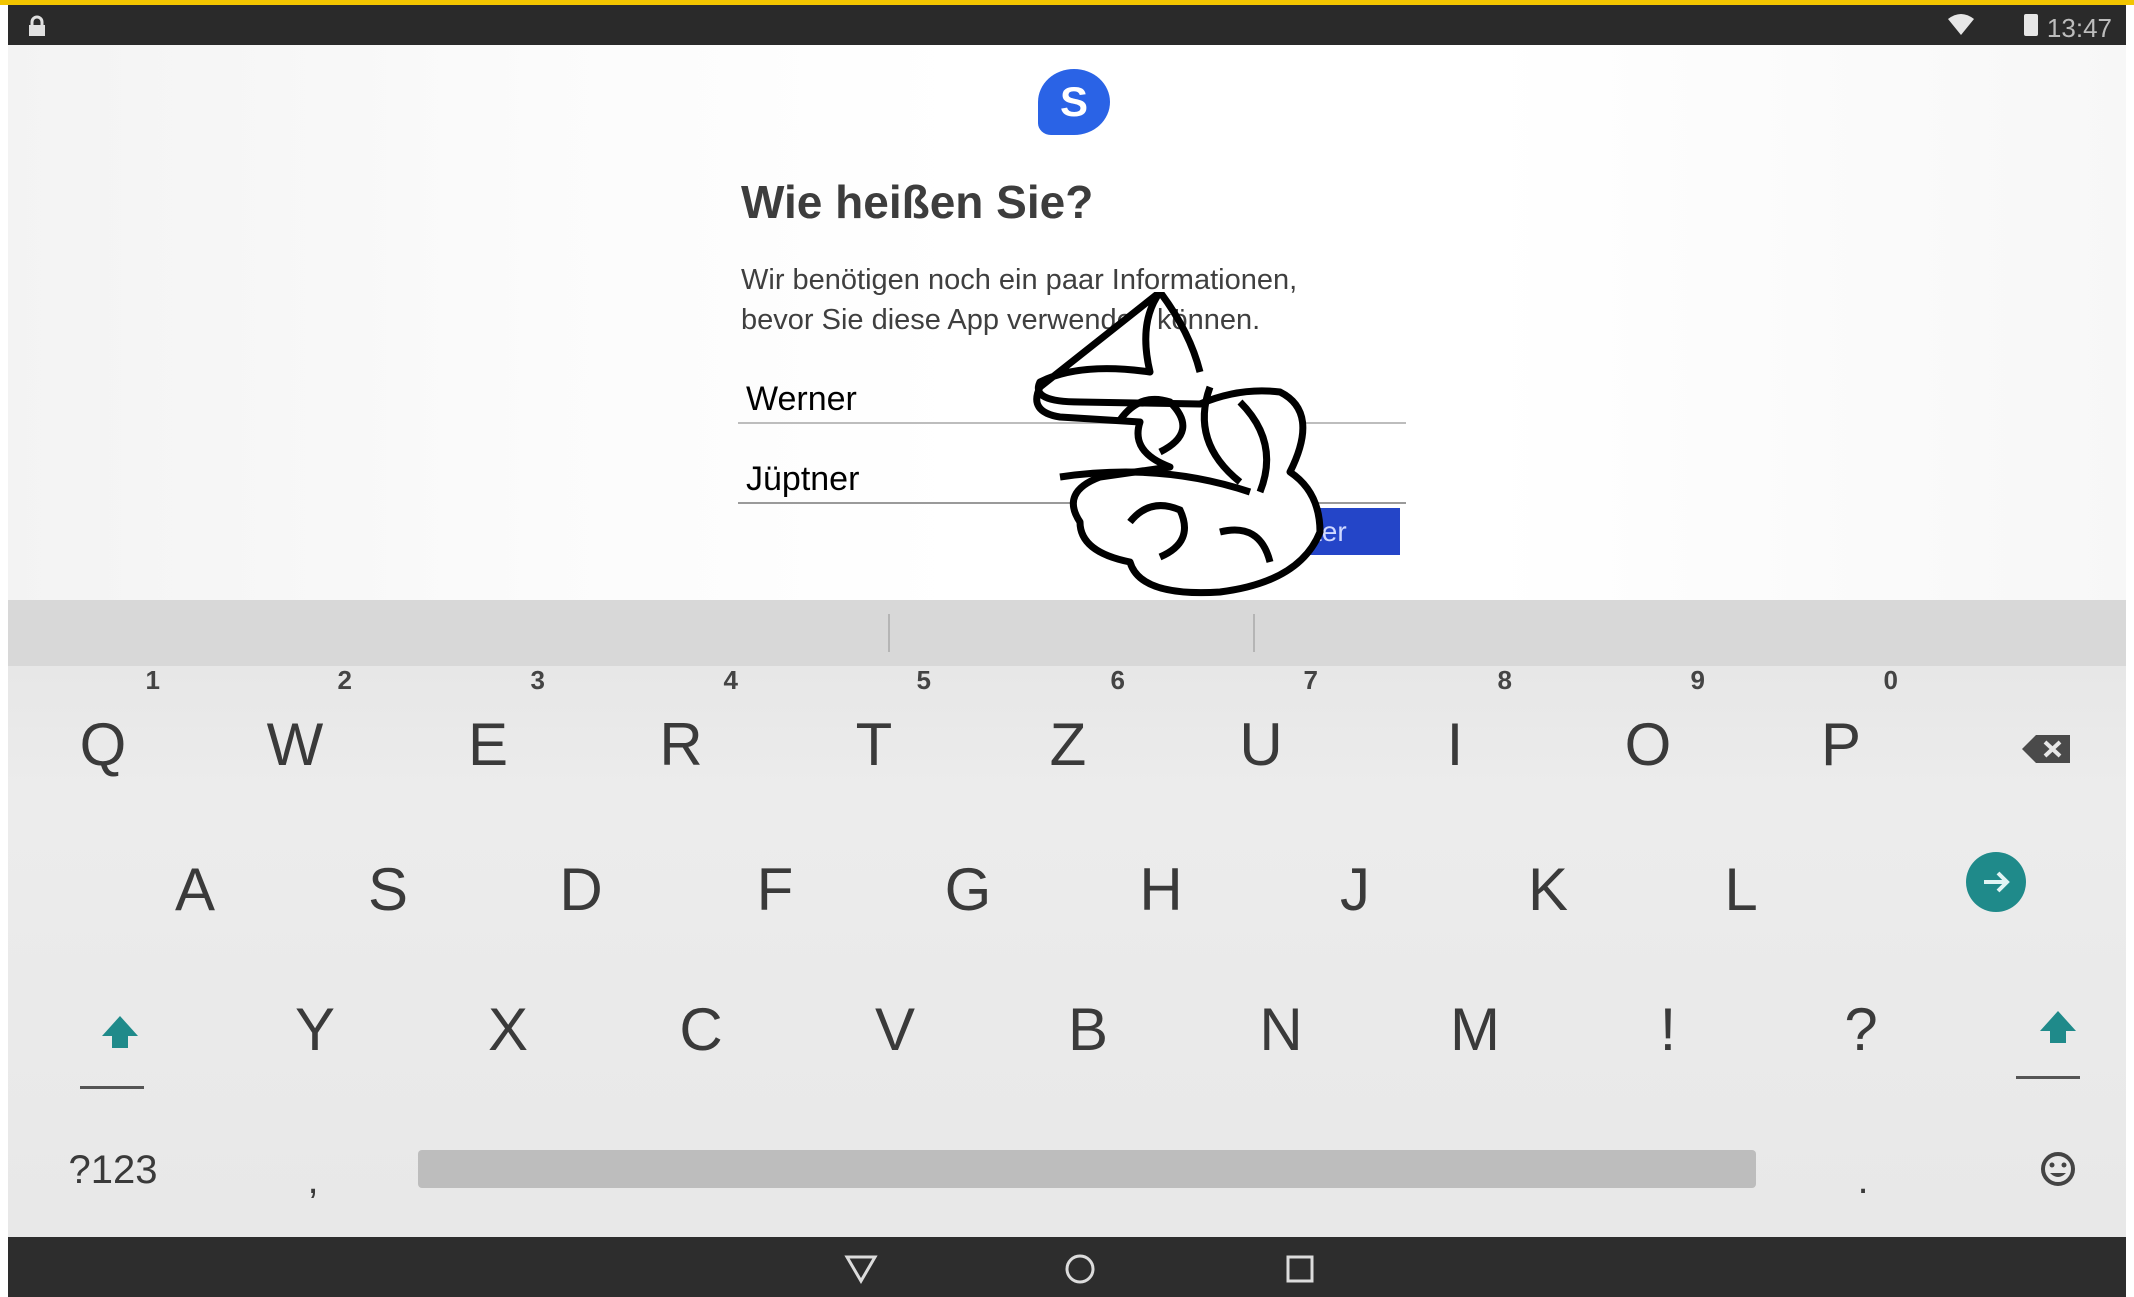 This screenshot has width=2134, height=1297. Describe the element at coordinates (1087, 1169) in the screenshot. I see `spacebar` at that location.